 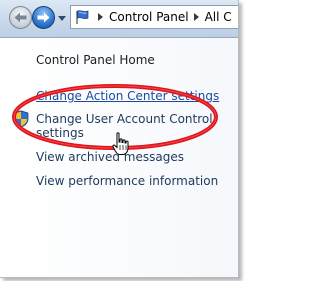 What do you see at coordinates (120, 143) in the screenshot?
I see `hand-pointer-cursor-icon` at bounding box center [120, 143].